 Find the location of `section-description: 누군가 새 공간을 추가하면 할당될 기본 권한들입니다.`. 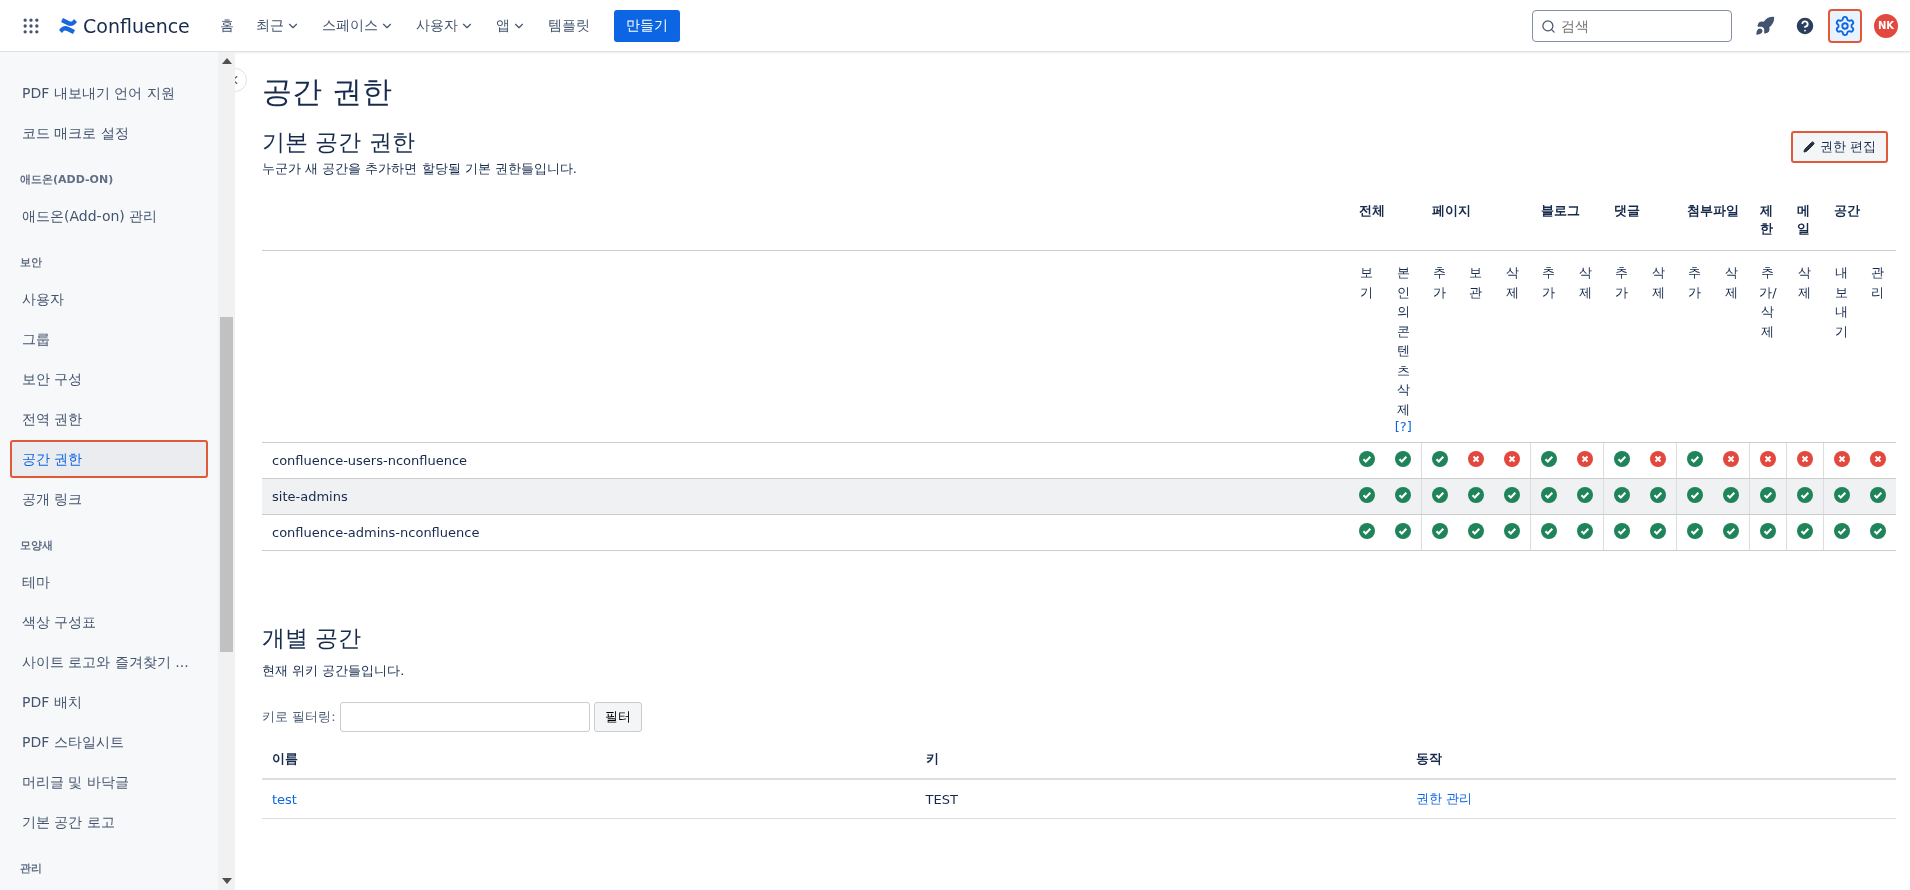

section-description: 누군가 새 공간을 추가하면 할당될 기본 권한들입니다. is located at coordinates (419, 169).